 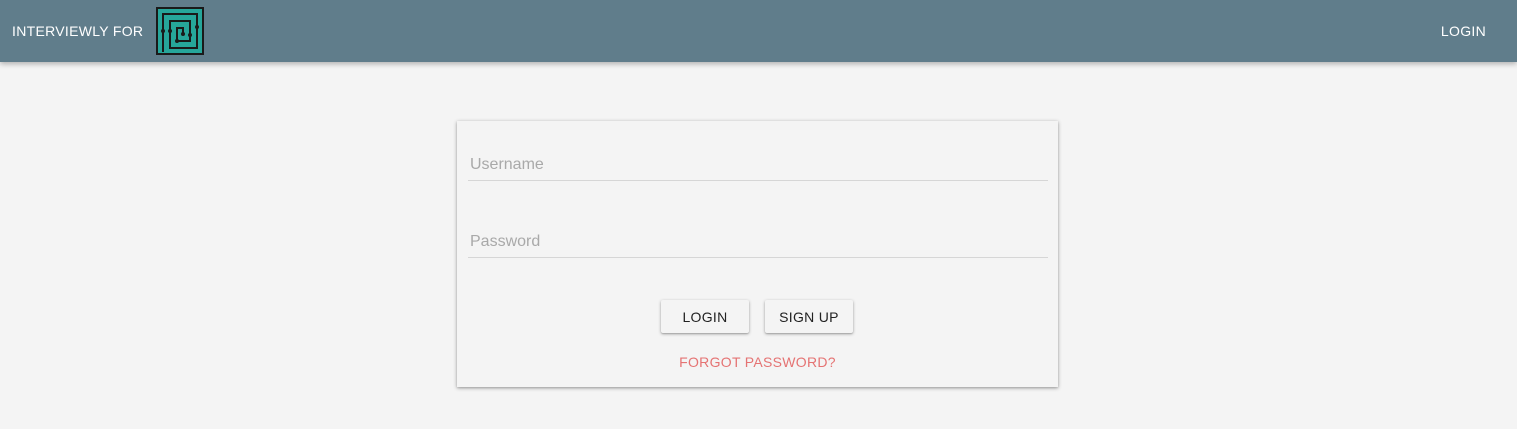 I want to click on password-input, so click(x=758, y=244).